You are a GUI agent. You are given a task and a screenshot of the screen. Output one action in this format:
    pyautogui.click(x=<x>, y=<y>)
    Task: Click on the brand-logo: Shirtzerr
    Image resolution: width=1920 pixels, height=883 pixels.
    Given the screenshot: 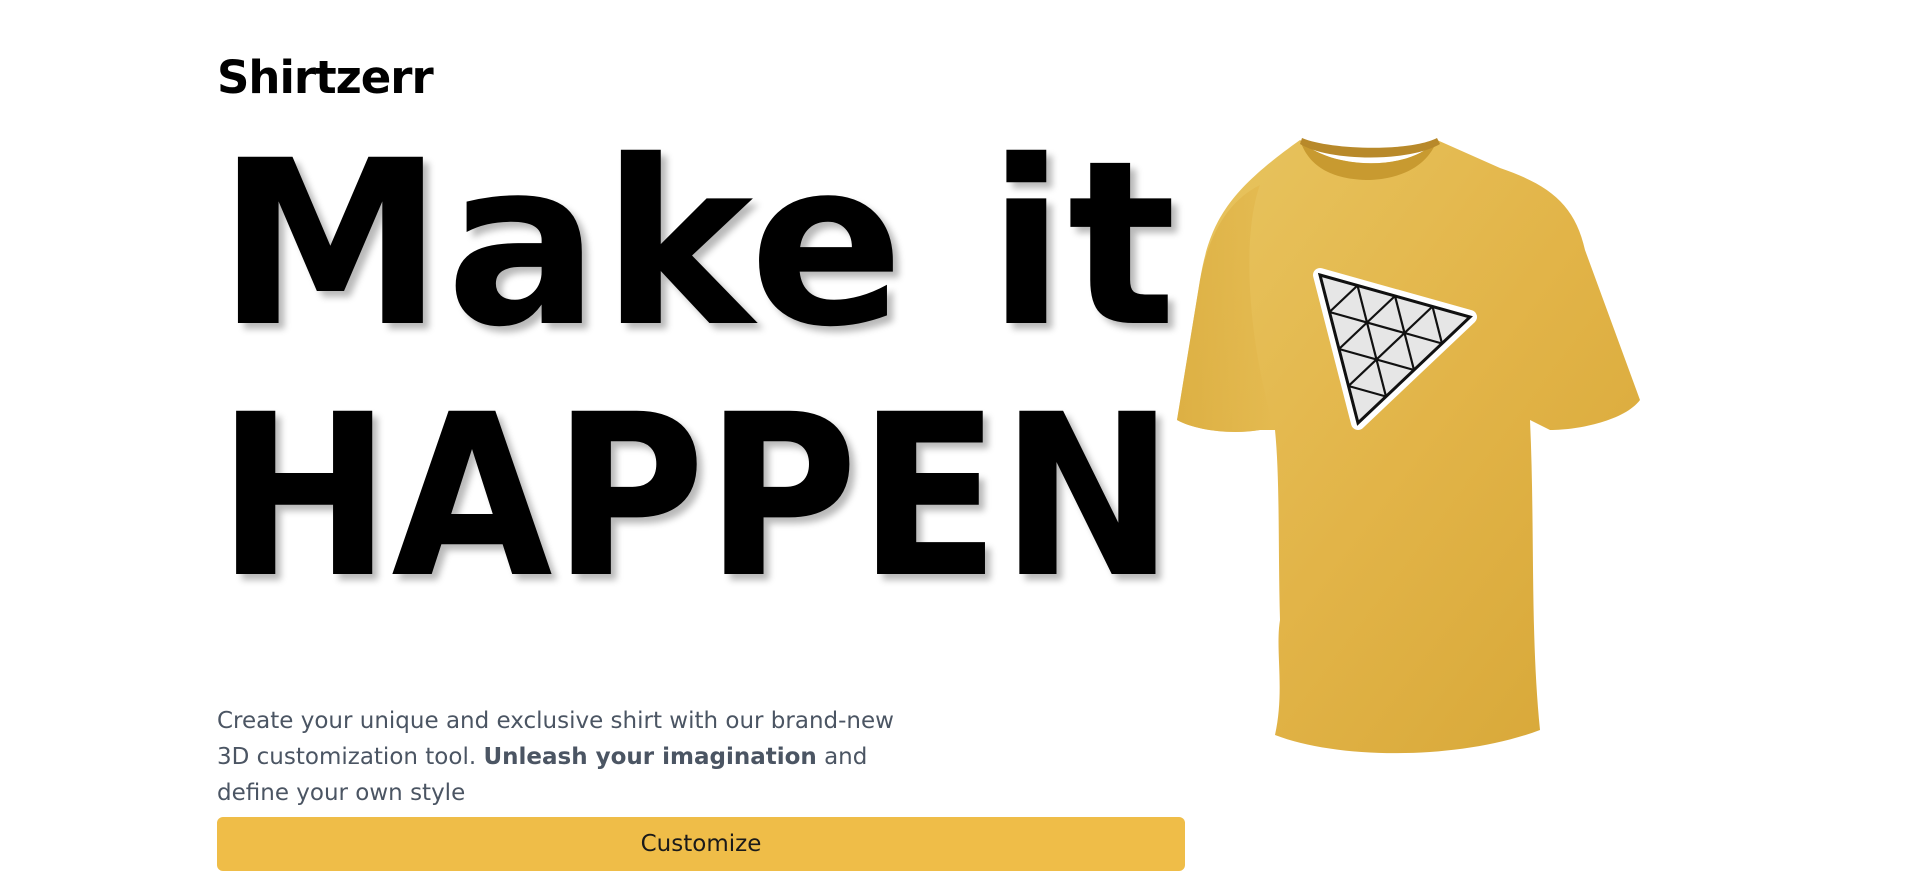 What is the action you would take?
    pyautogui.click(x=325, y=77)
    